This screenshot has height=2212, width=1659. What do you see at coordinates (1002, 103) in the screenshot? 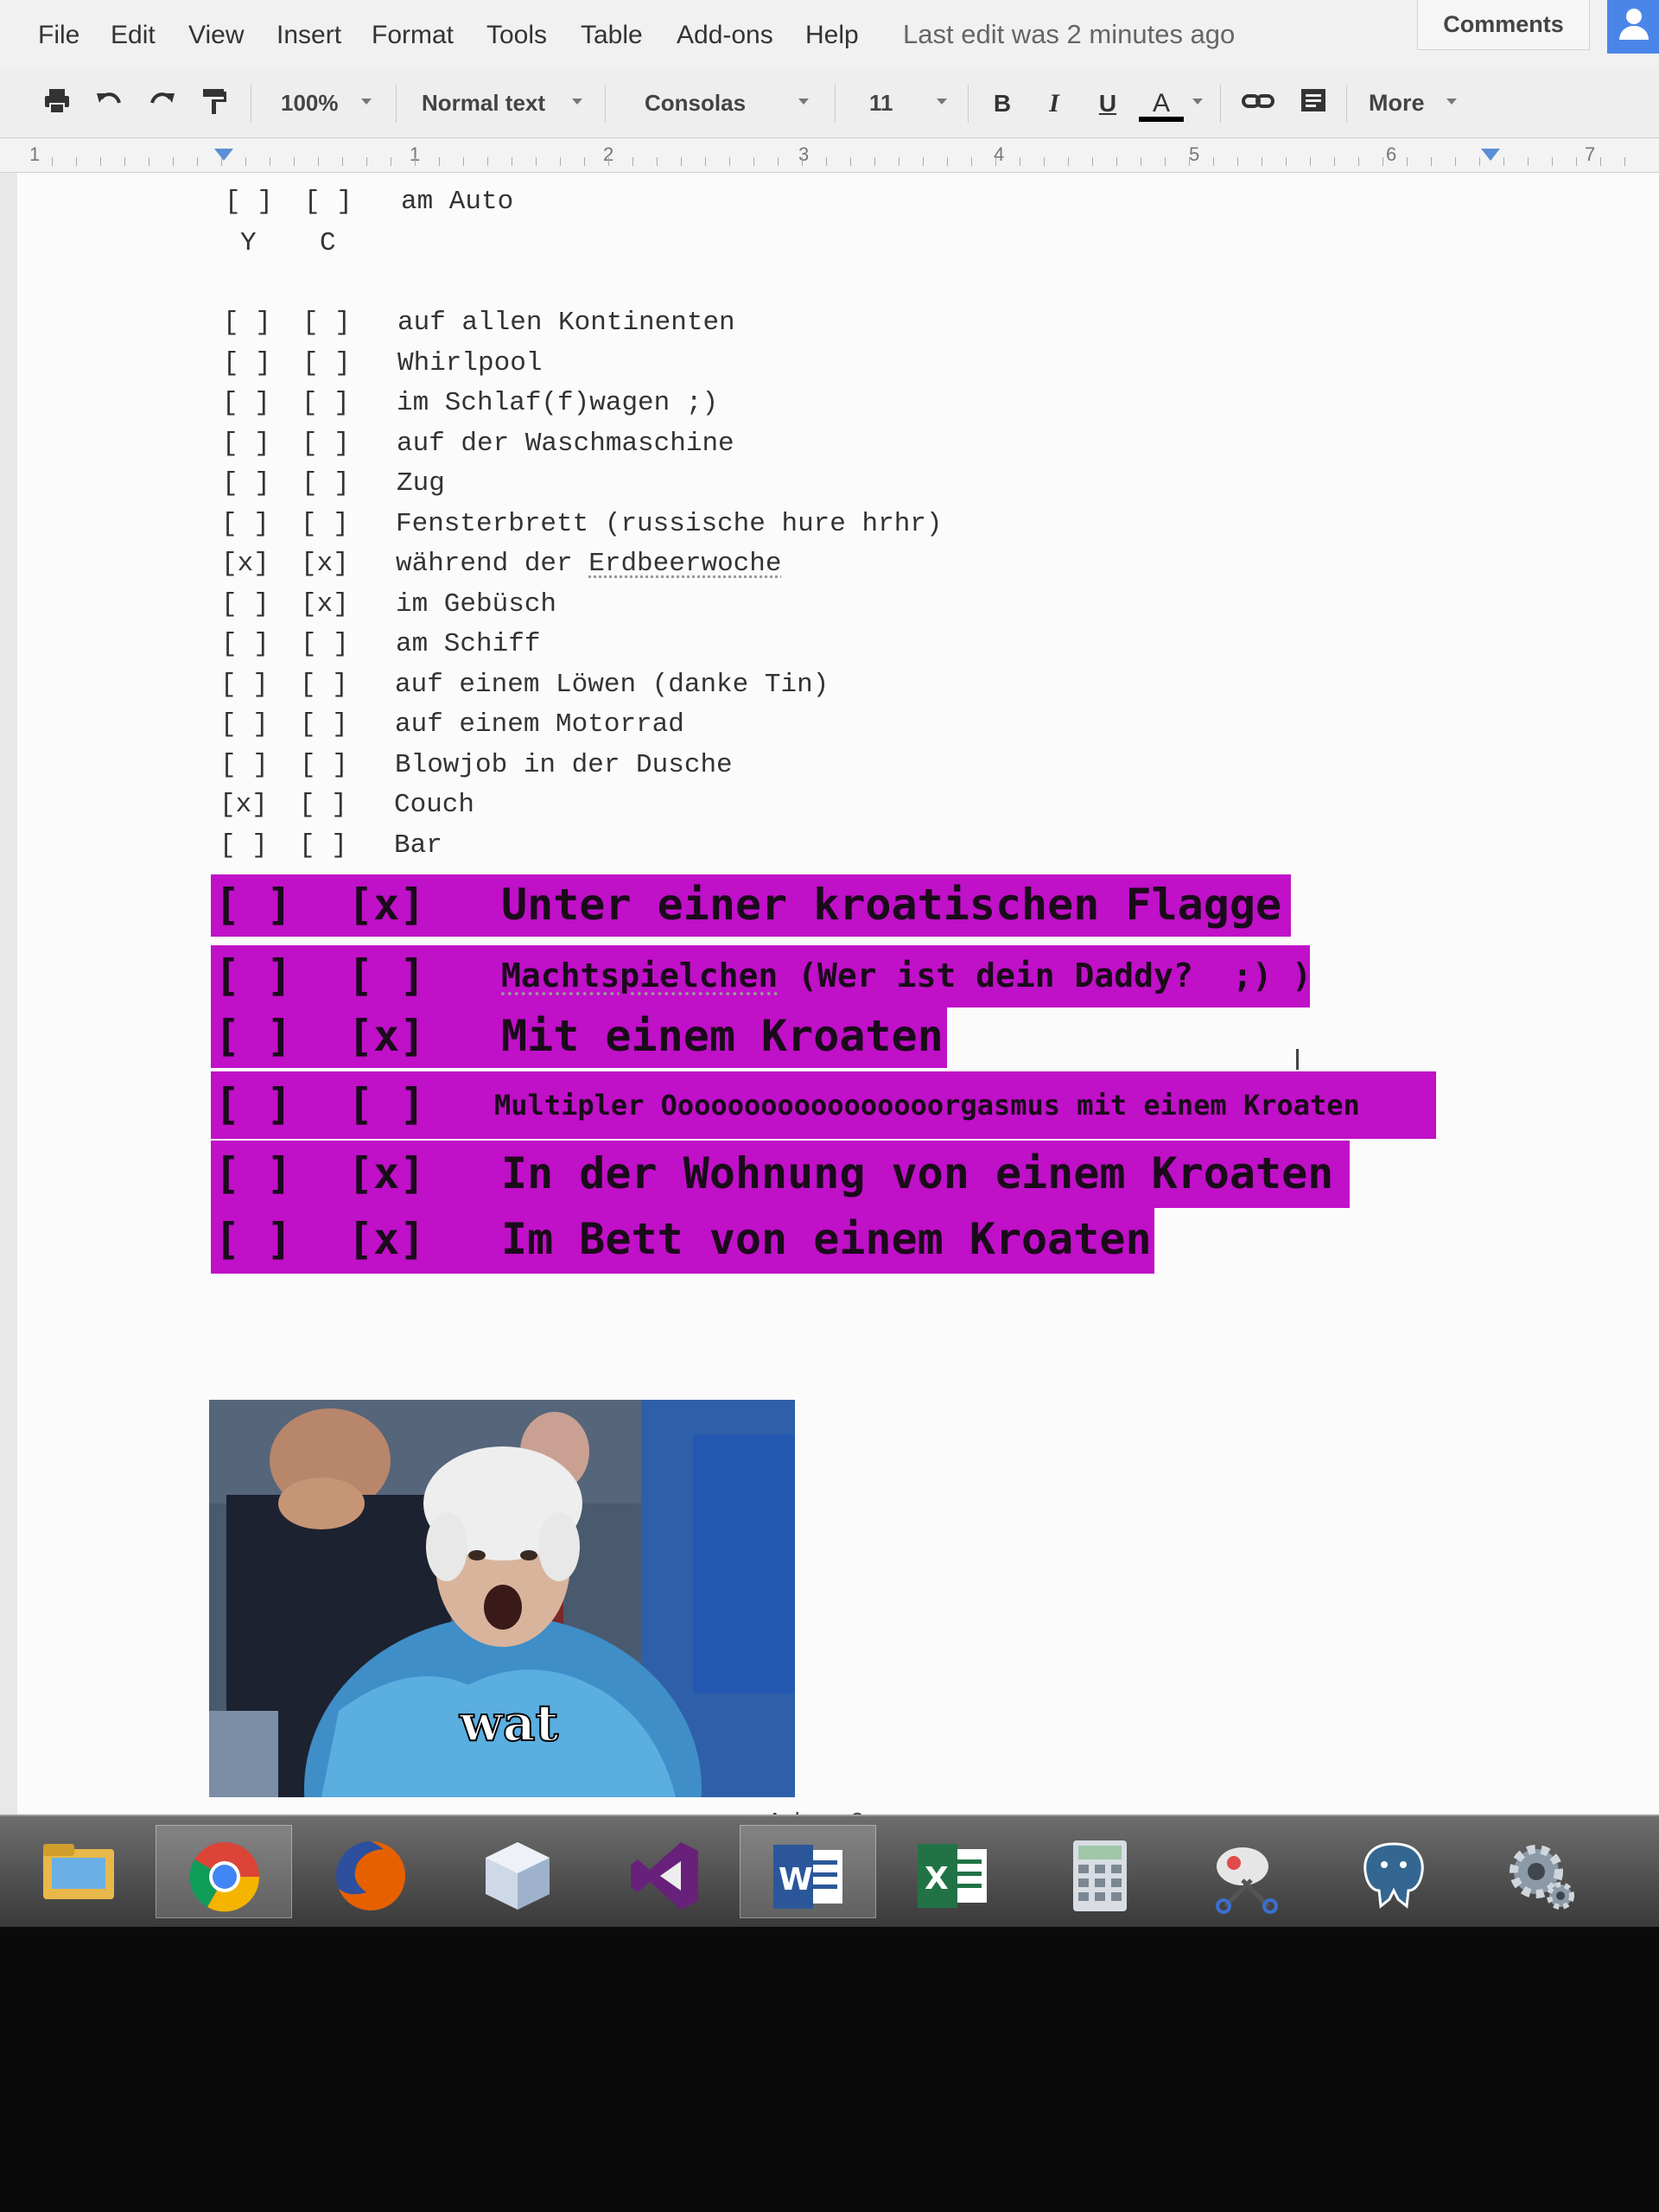
I see `bold-button: B` at bounding box center [1002, 103].